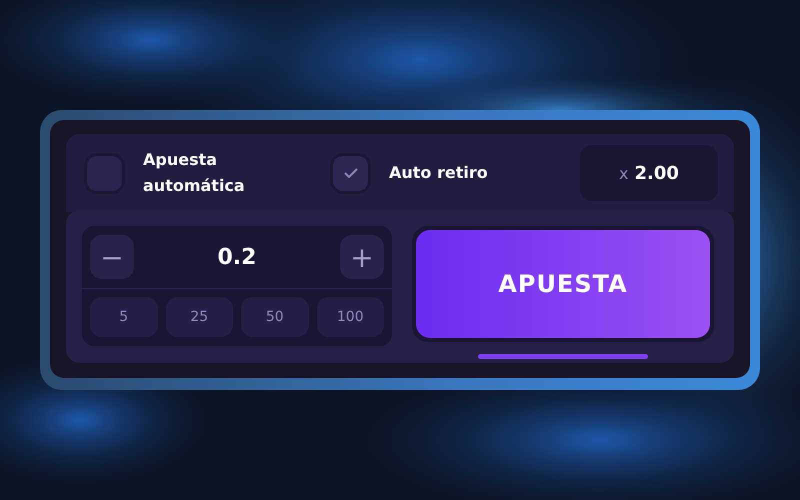 This screenshot has height=500, width=800. Describe the element at coordinates (350, 317) in the screenshot. I see `amount-button: 100` at that location.